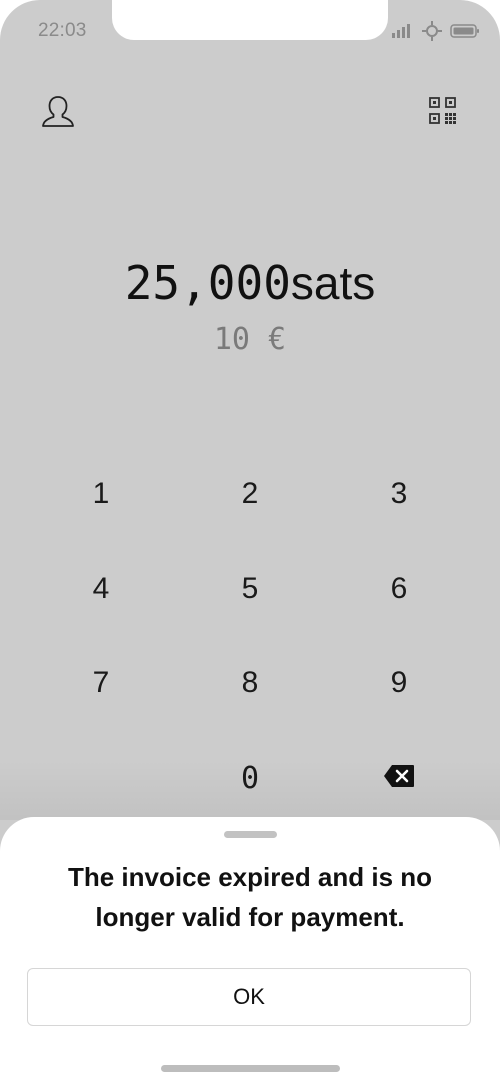 Image resolution: width=500 pixels, height=1083 pixels. I want to click on ok-button: OK, so click(249, 997).